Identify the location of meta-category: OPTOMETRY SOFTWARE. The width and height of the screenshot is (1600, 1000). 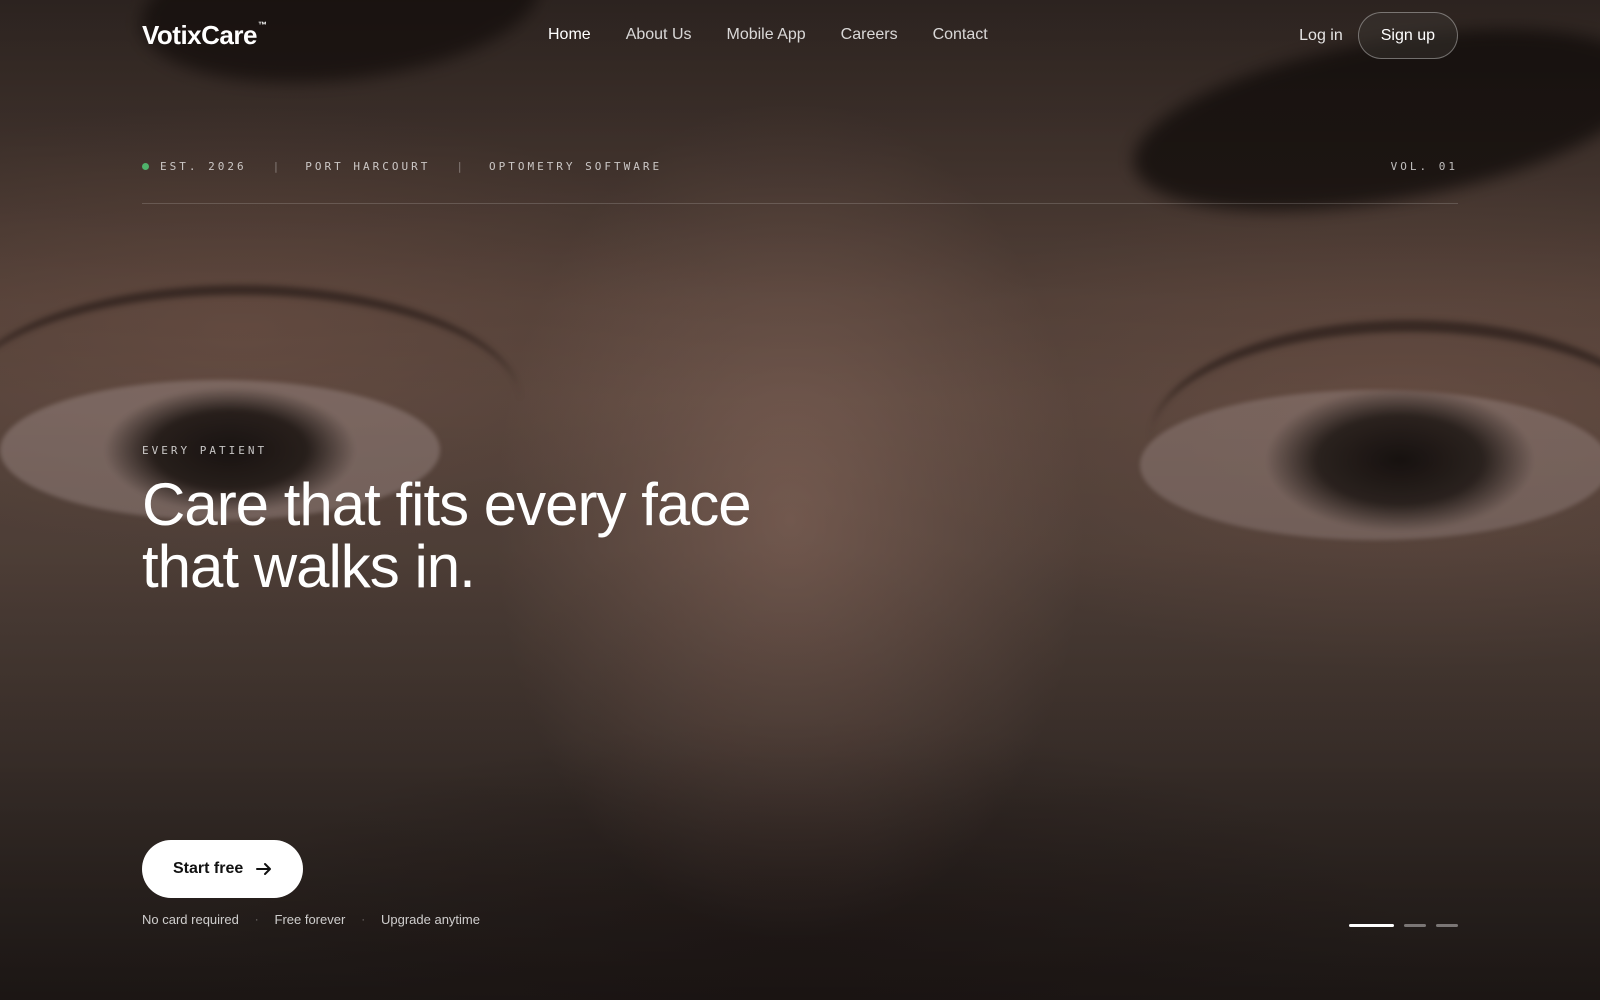
(575, 166).